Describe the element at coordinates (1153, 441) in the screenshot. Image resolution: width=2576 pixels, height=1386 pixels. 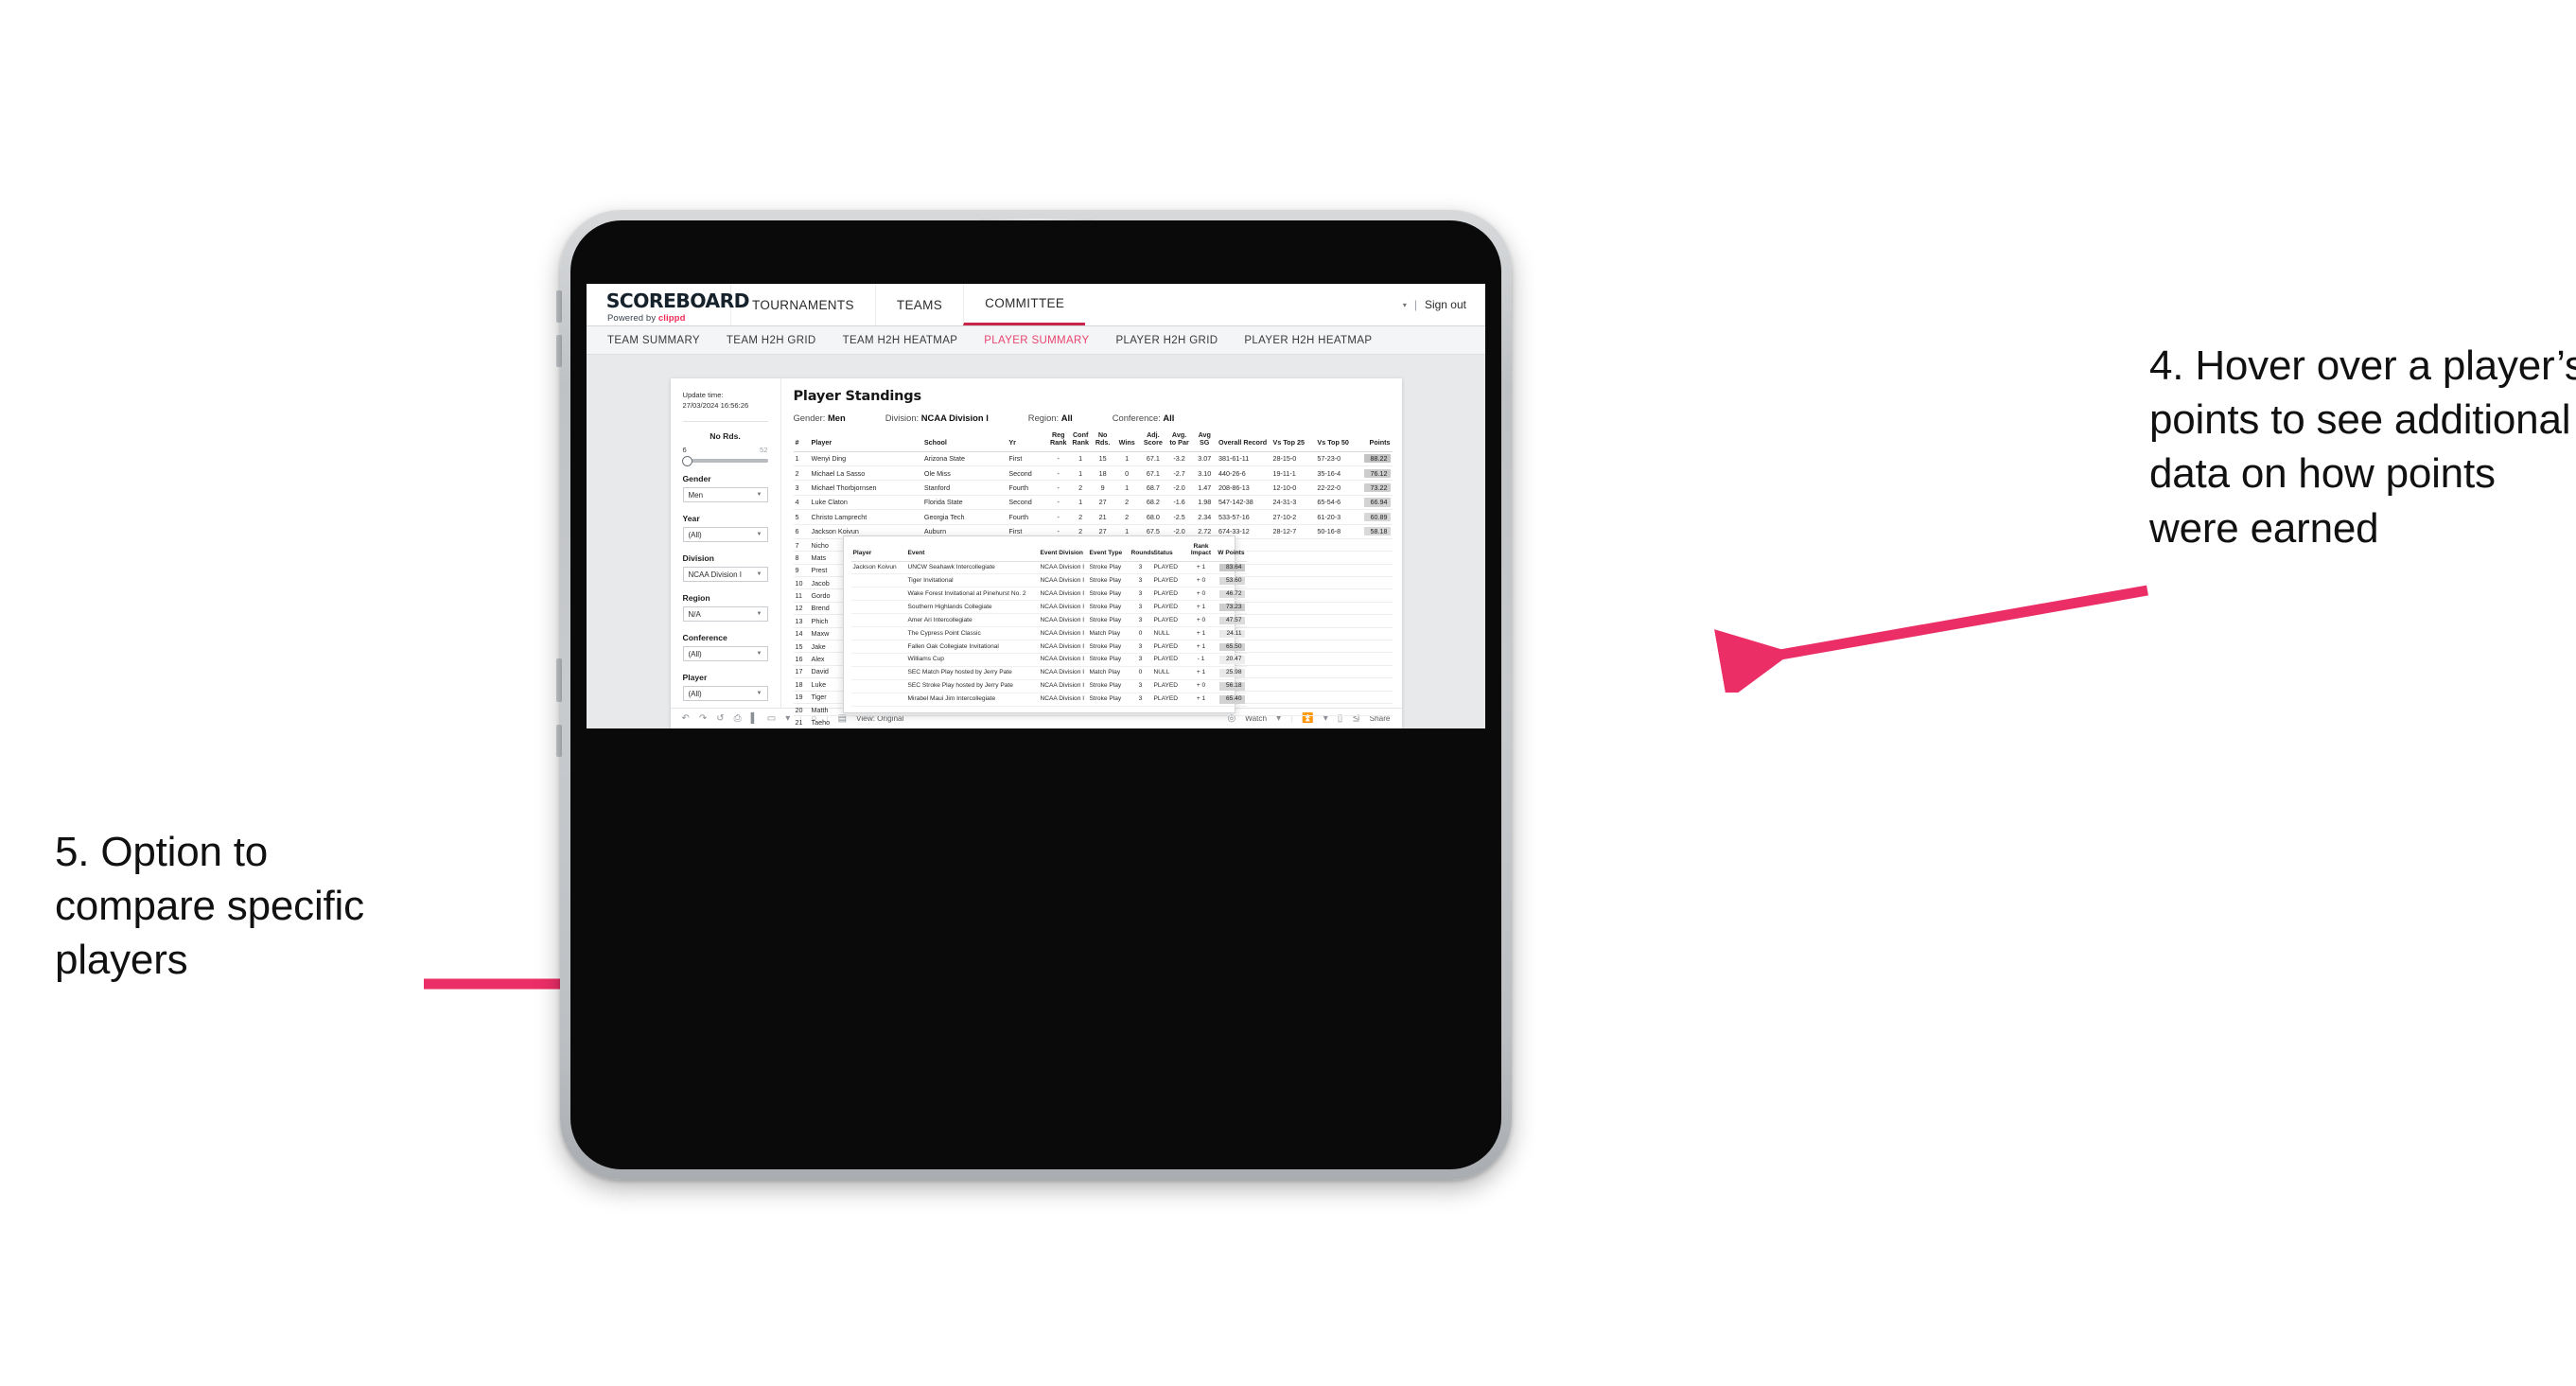
I see `col-adj-score: Adj. Score` at that location.